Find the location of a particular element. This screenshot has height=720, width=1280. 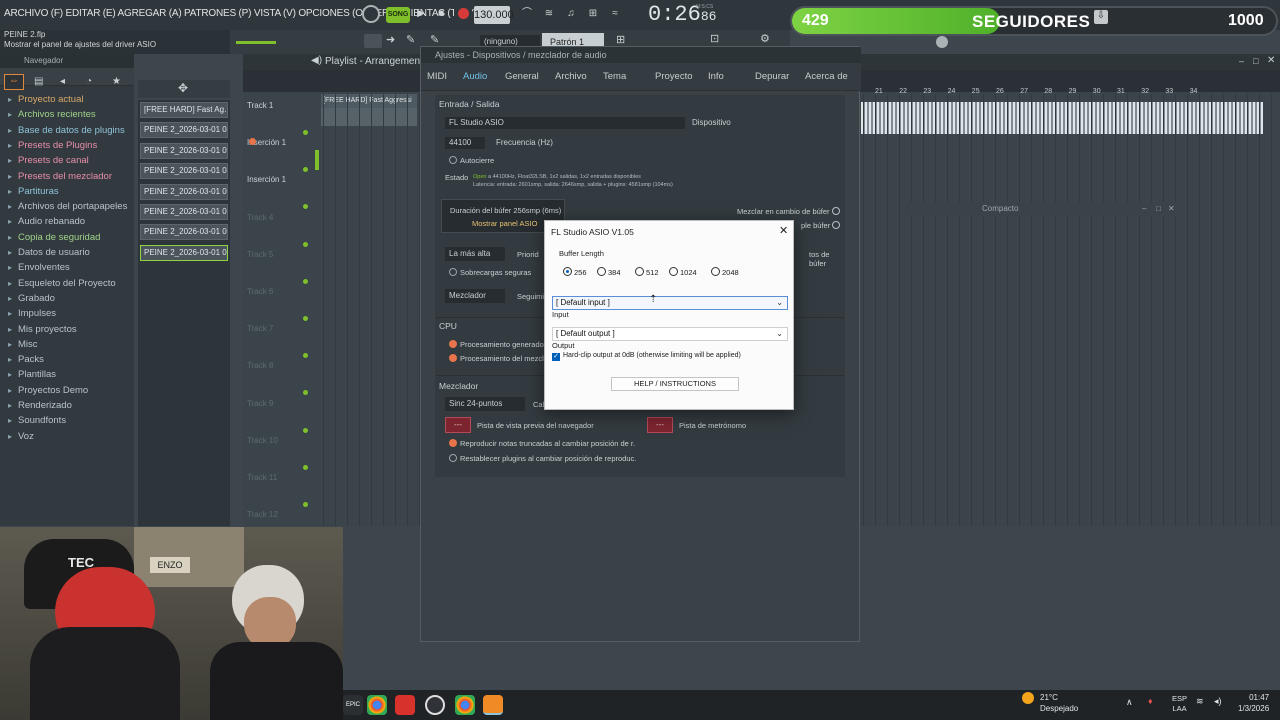

buffer-option: 512 is located at coordinates (647, 272).